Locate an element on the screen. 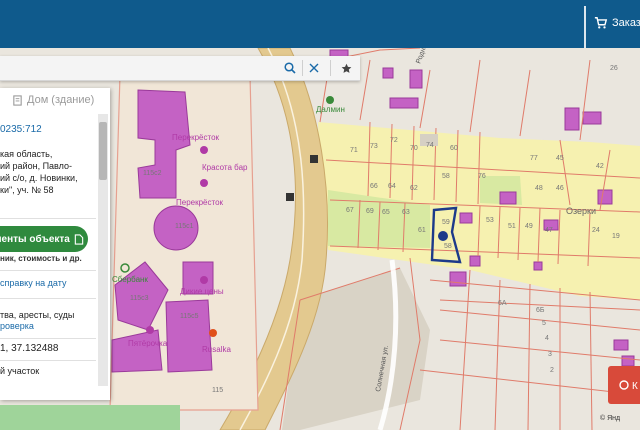 The height and width of the screenshot is (430, 640). favorite-button is located at coordinates (346, 68).